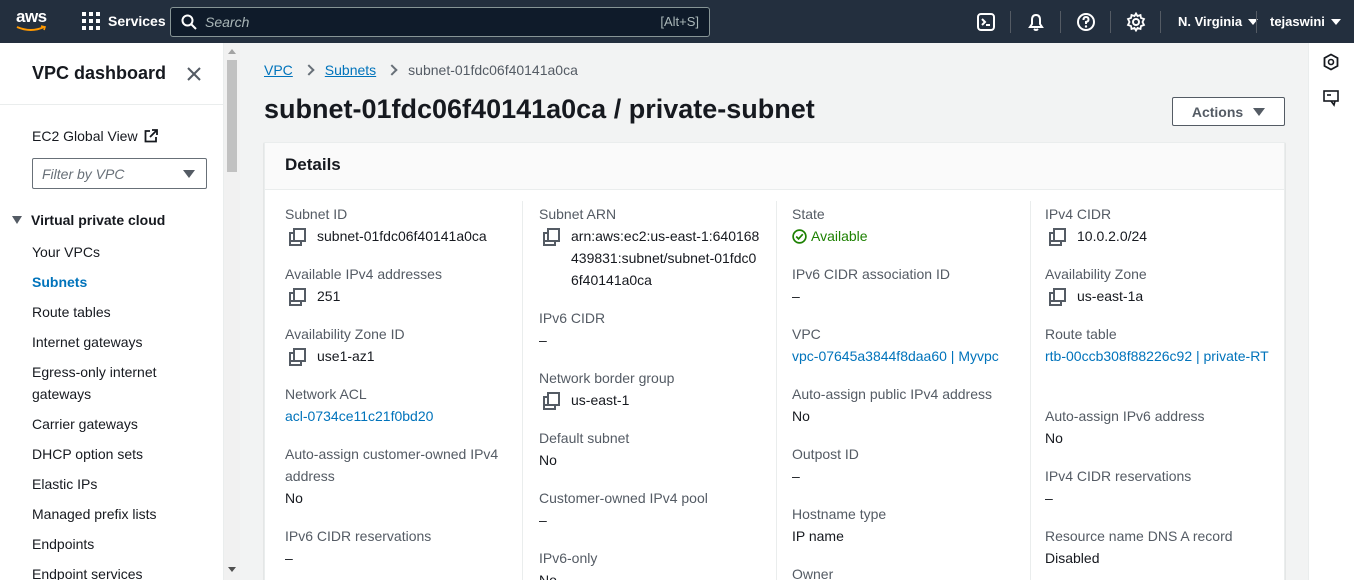 Image resolution: width=1354 pixels, height=580 pixels. I want to click on field-label: State, so click(808, 214).